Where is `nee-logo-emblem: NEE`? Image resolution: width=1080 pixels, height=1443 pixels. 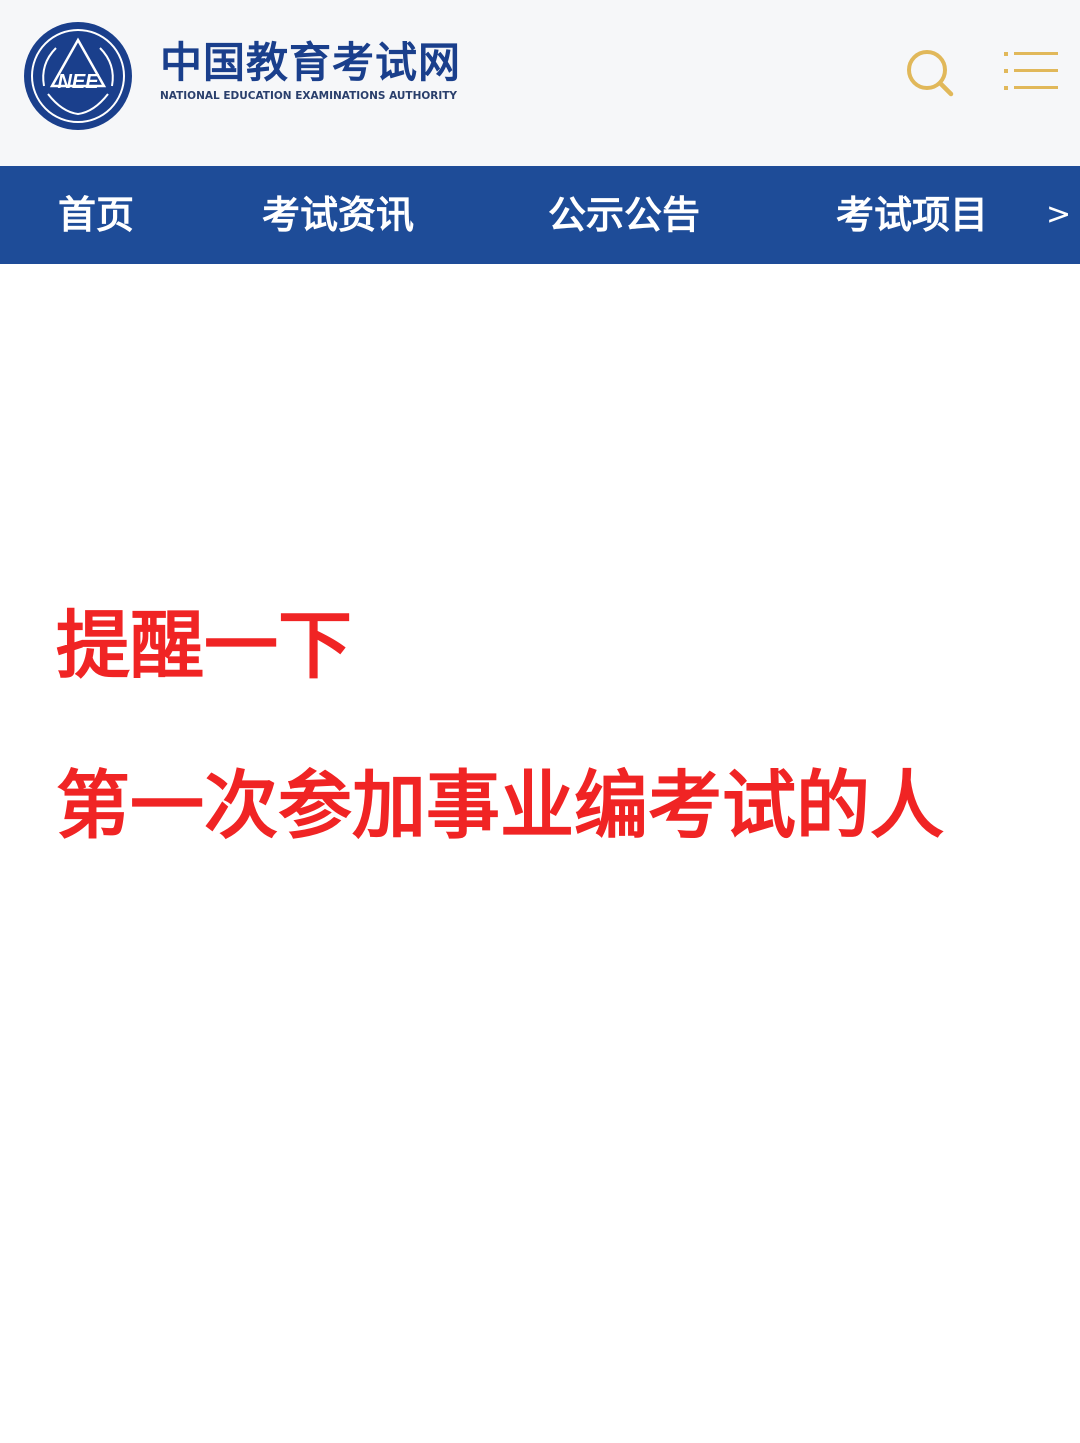
nee-logo-emblem: NEE is located at coordinates (78, 76).